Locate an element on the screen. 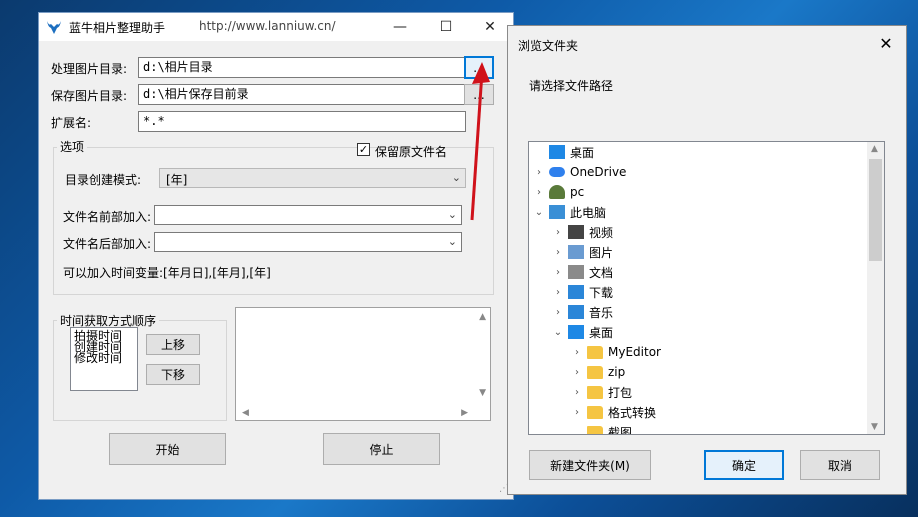  bull-logo-icon is located at coordinates (54, 27).